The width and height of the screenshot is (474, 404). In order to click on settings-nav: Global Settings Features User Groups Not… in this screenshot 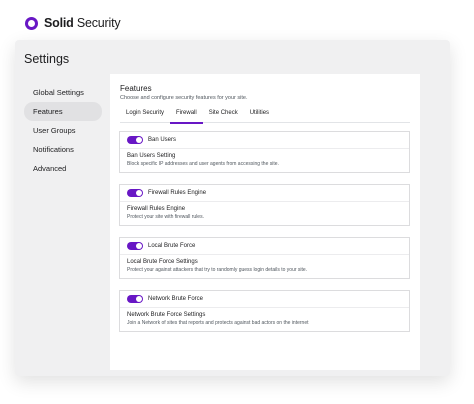, I will do `click(63, 130)`.